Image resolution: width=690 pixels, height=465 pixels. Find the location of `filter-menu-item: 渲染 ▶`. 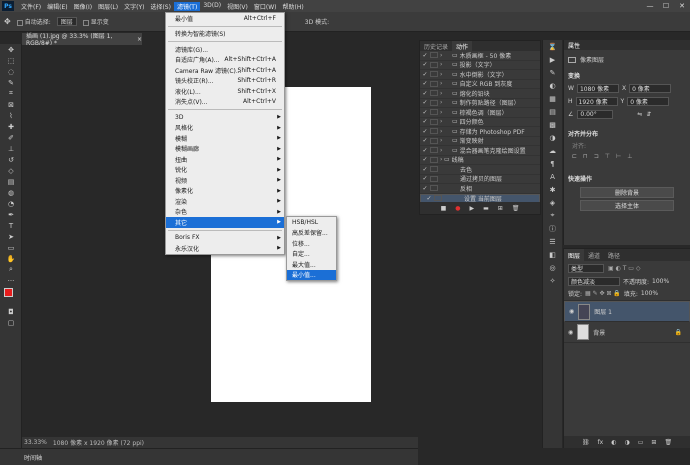

filter-menu-item: 渲染 ▶ is located at coordinates (225, 201).